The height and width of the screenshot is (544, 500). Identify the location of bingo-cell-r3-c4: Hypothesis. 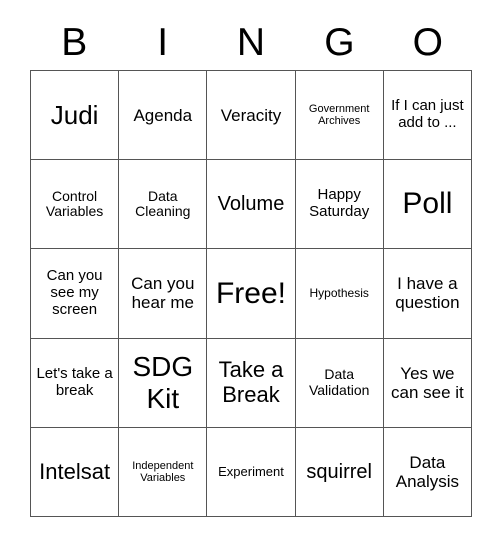
(339, 293).